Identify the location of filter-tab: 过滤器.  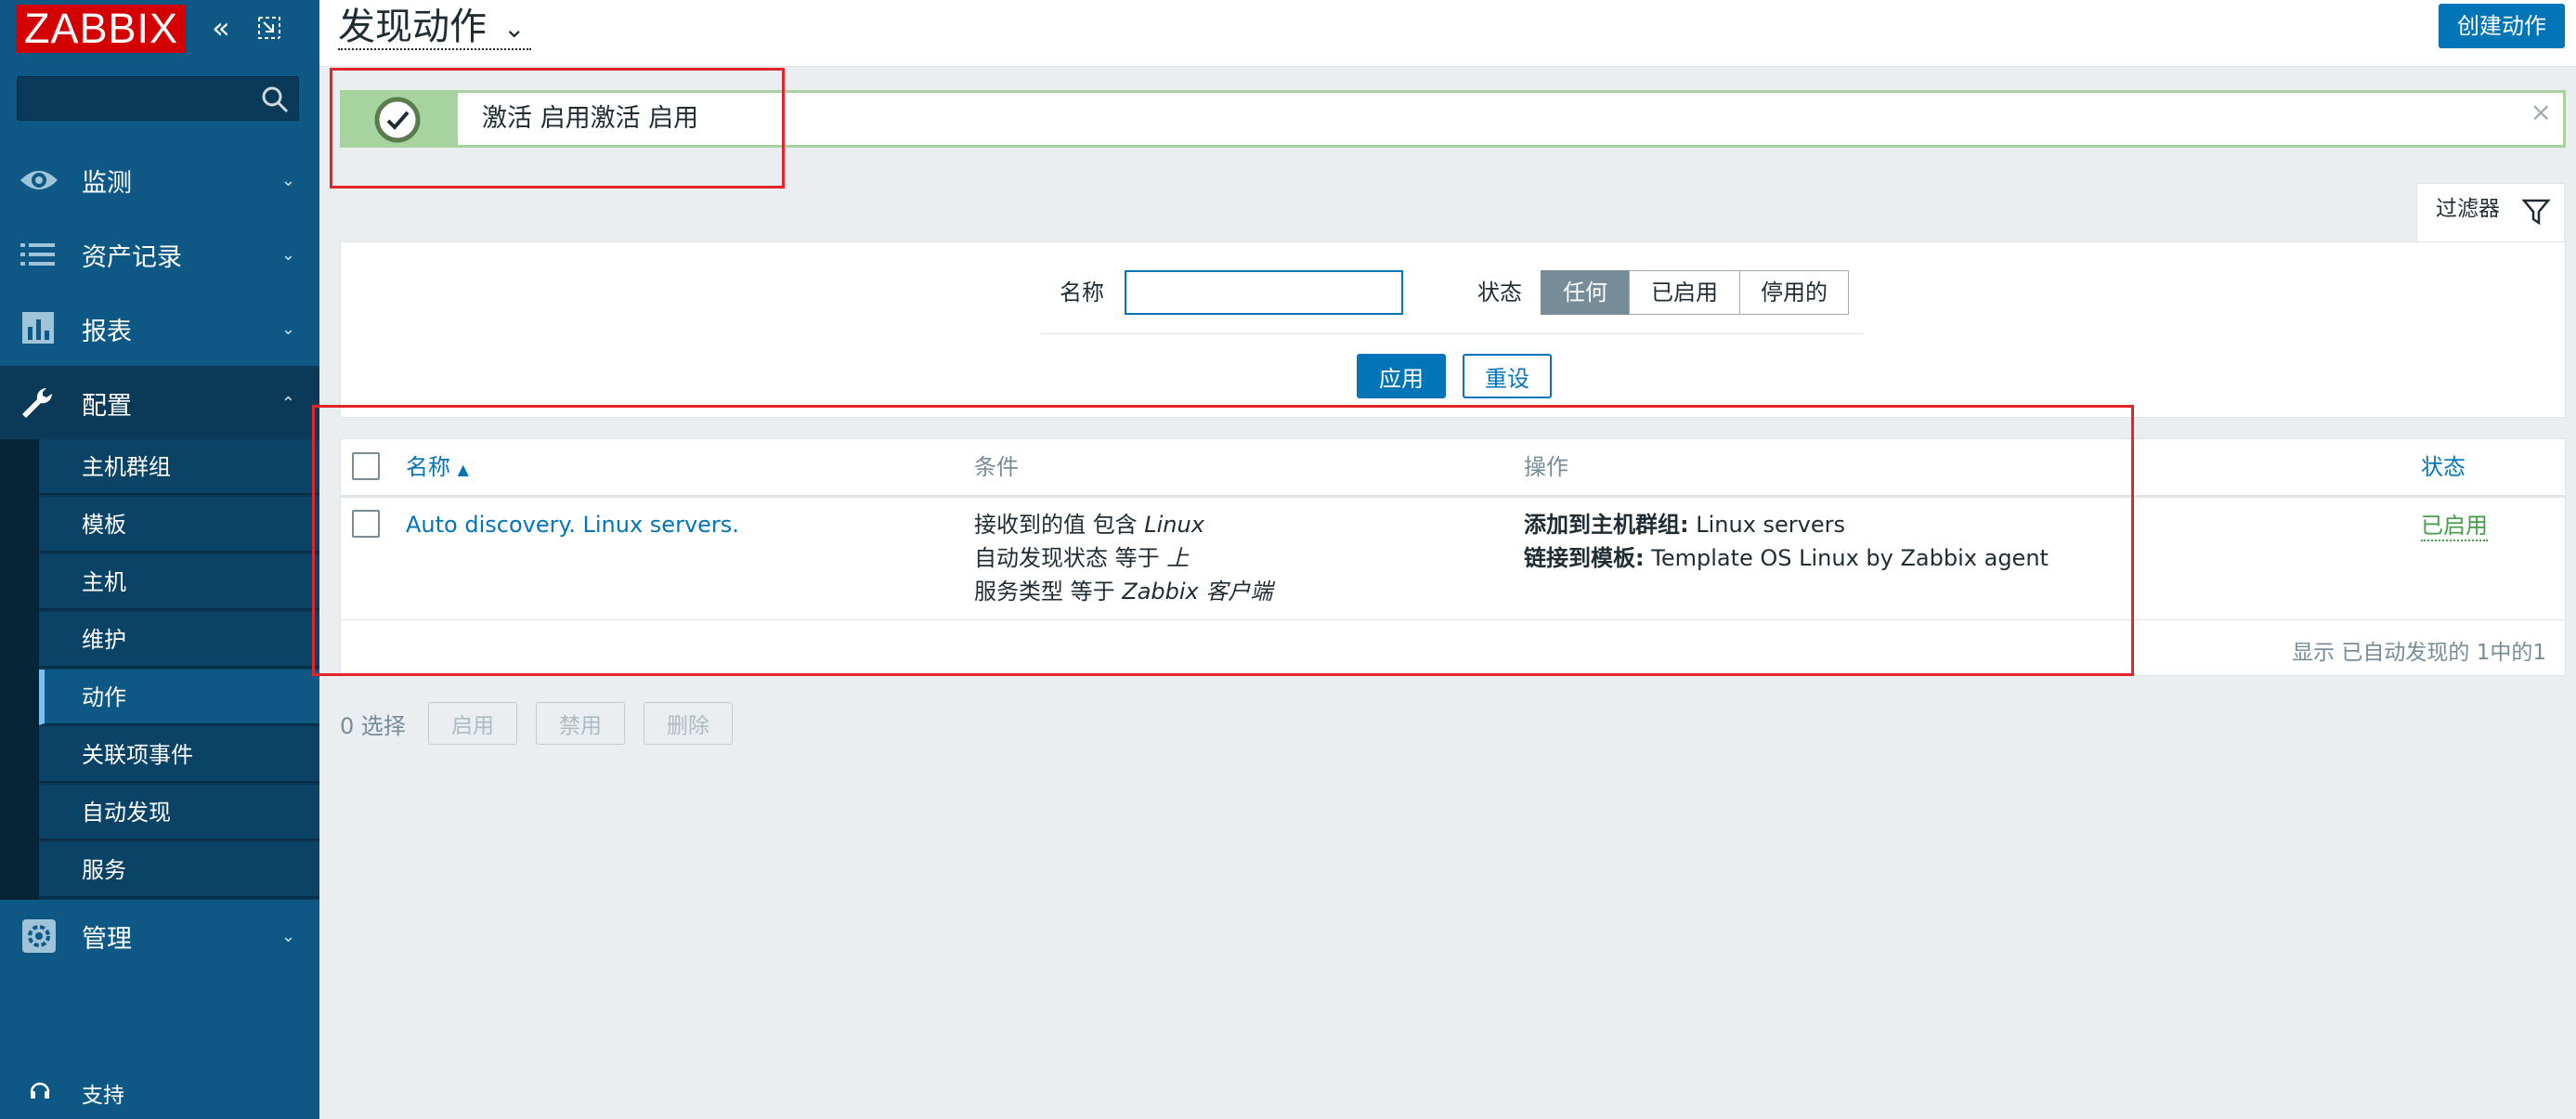
(2490, 212).